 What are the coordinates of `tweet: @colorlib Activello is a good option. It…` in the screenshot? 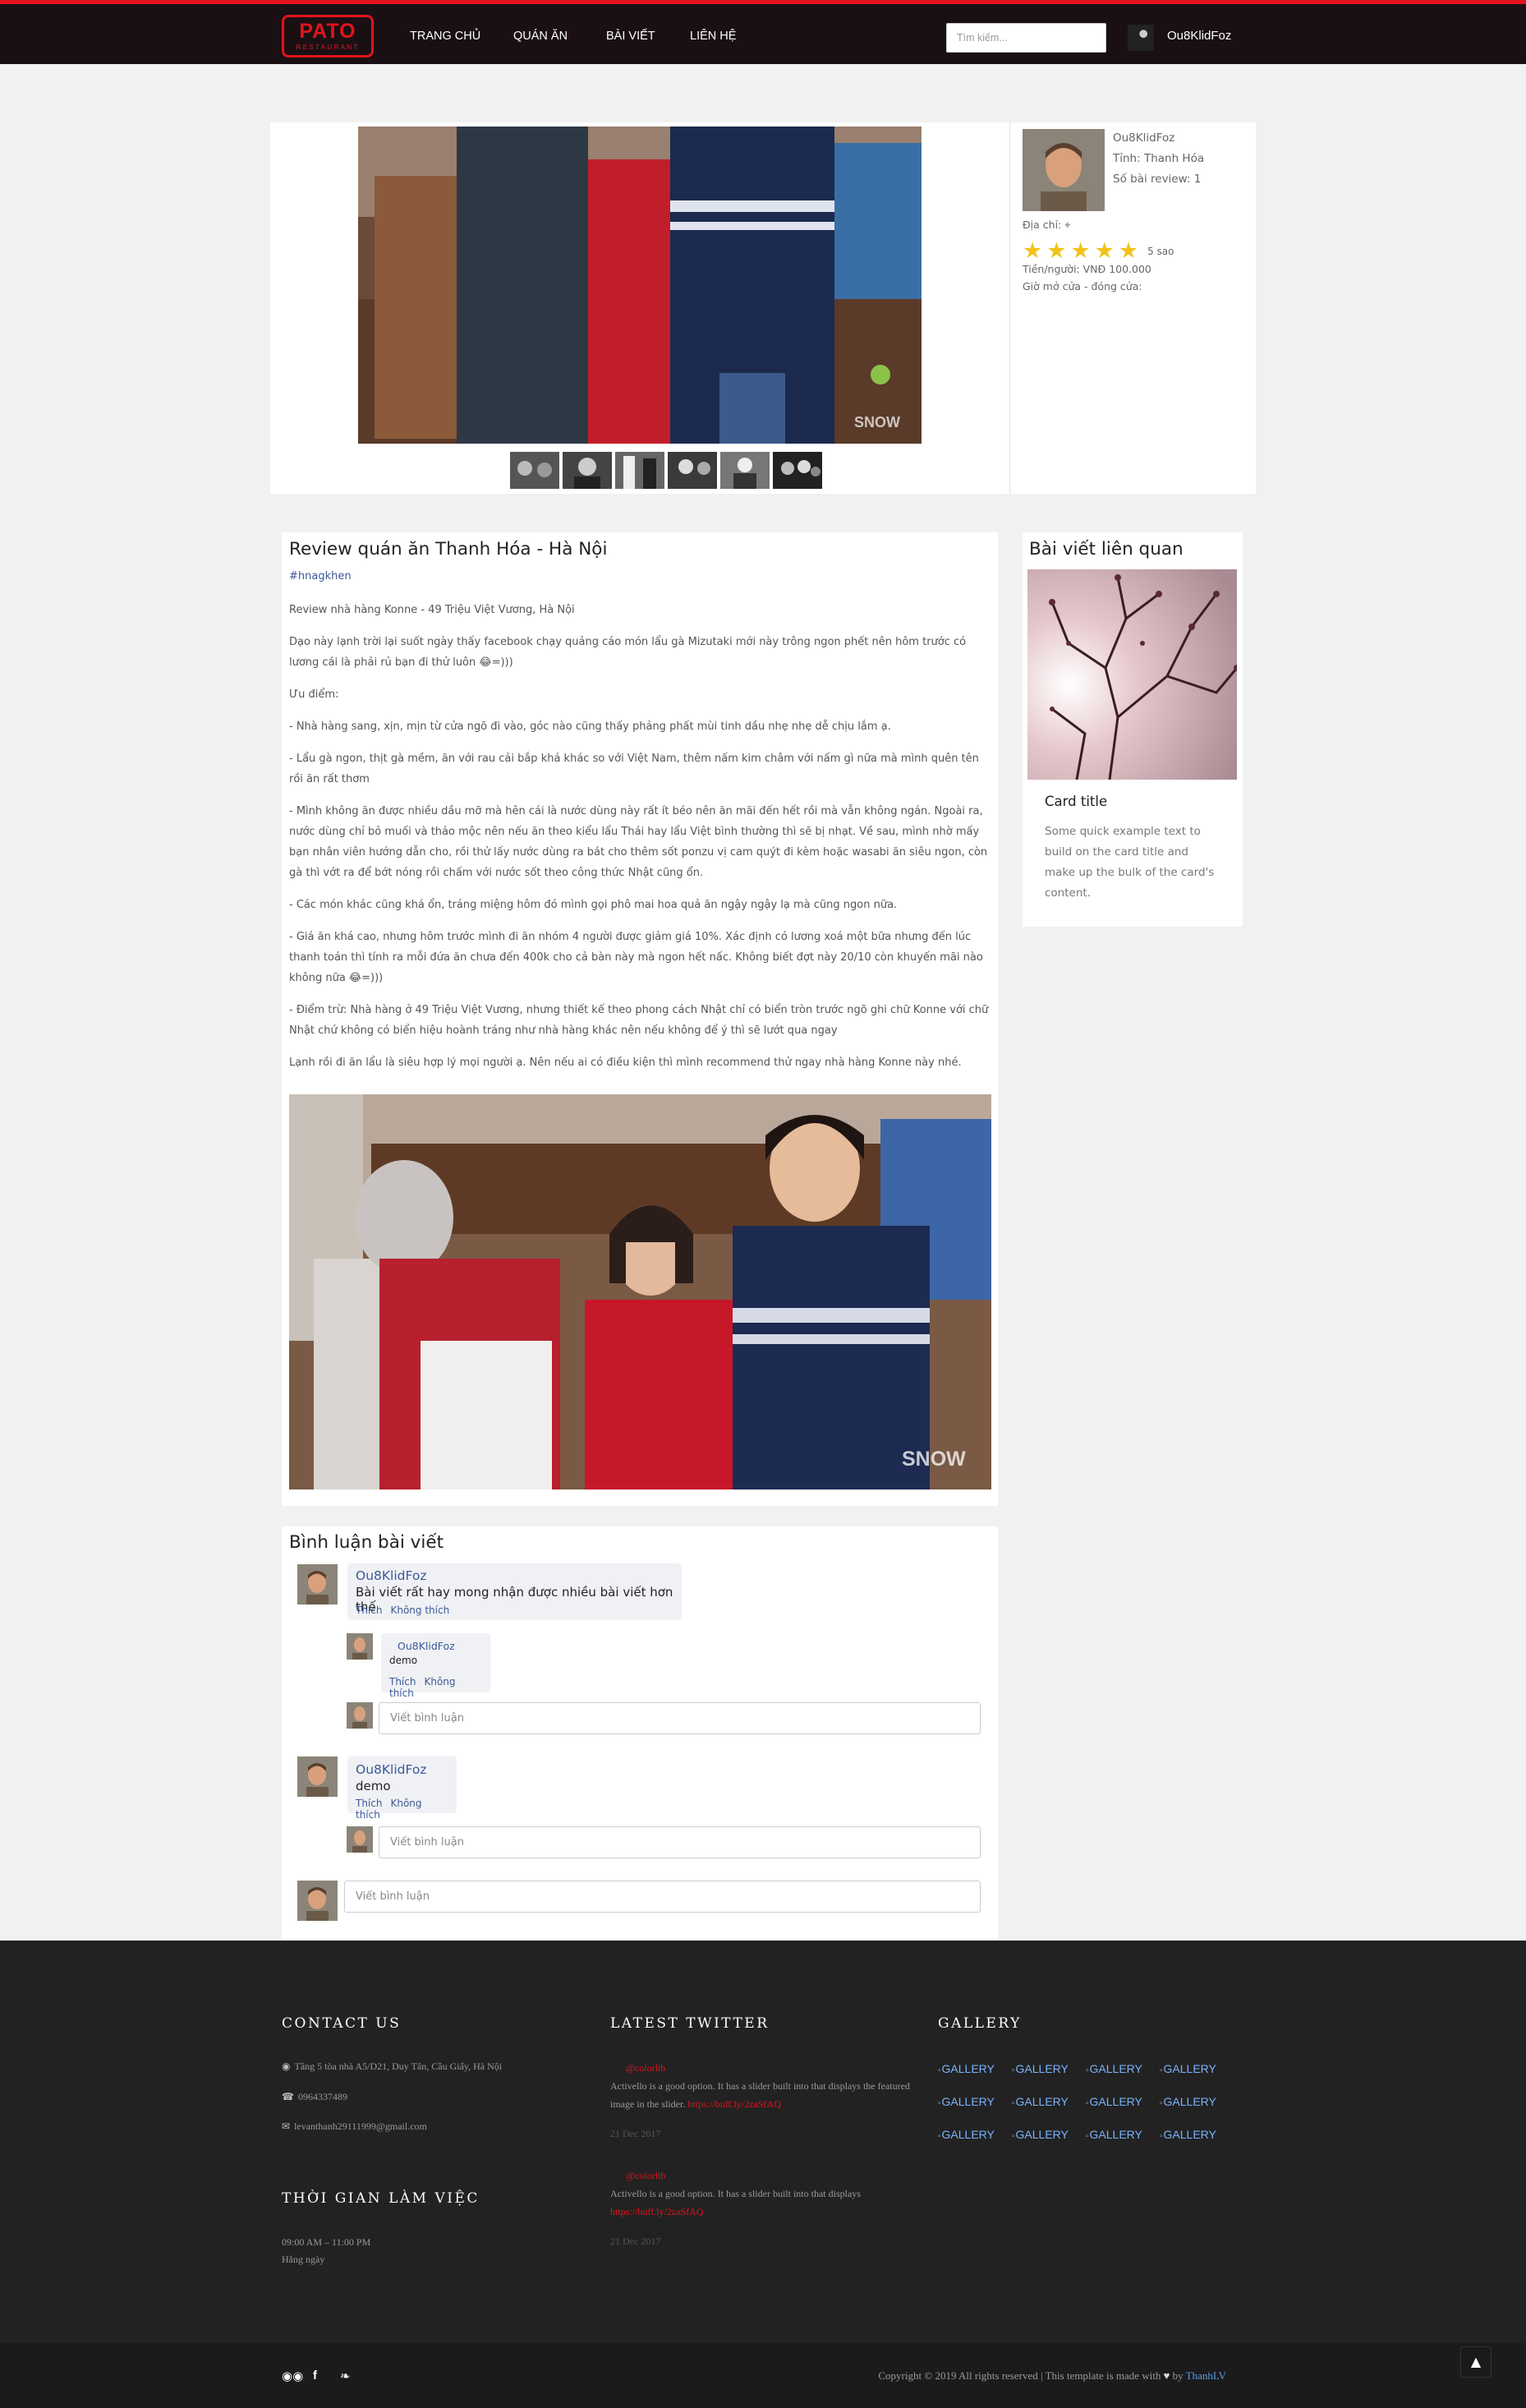 It's located at (762, 2208).